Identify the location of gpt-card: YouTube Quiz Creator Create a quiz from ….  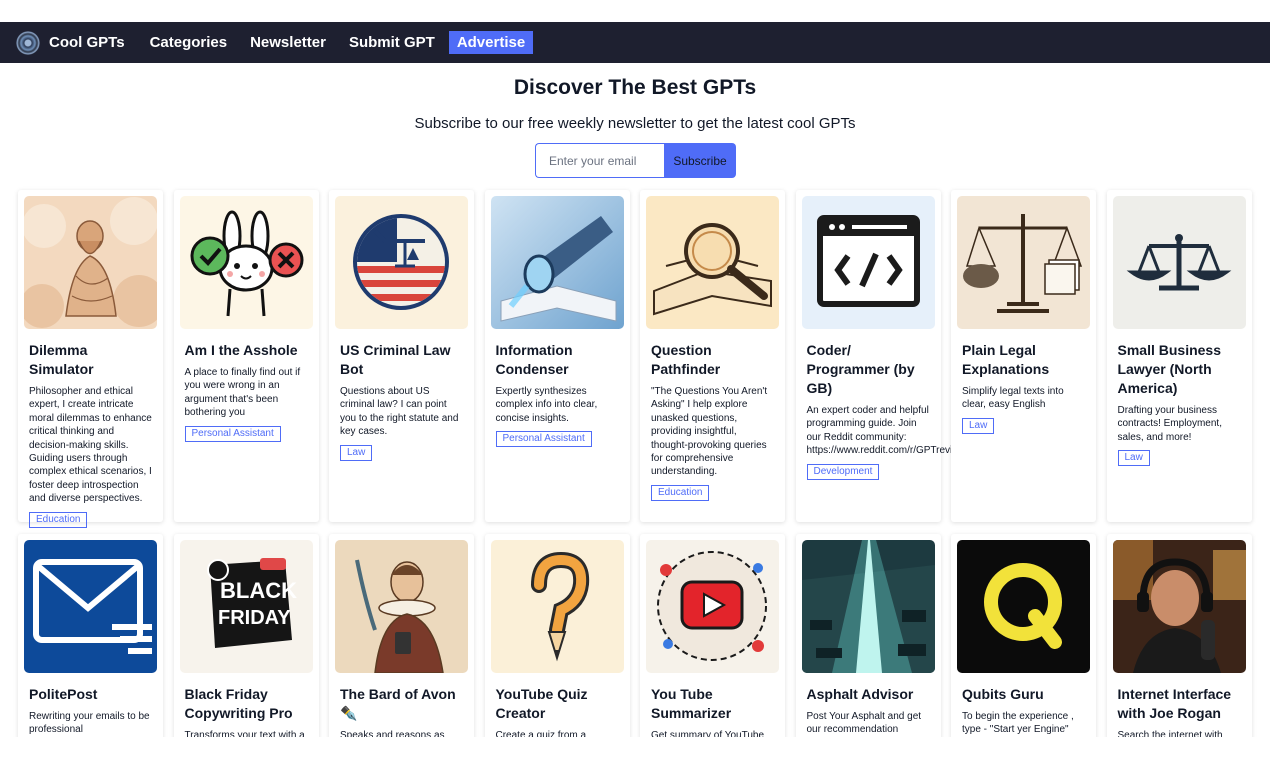
(557, 647).